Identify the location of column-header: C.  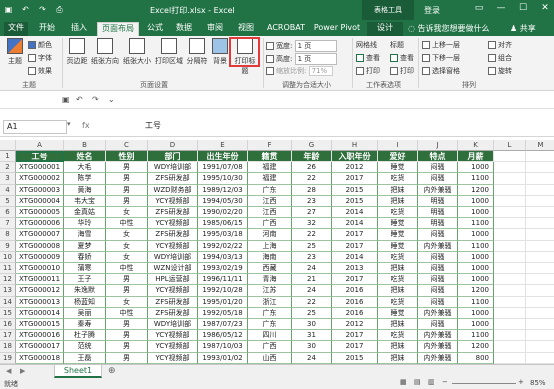
(127, 145).